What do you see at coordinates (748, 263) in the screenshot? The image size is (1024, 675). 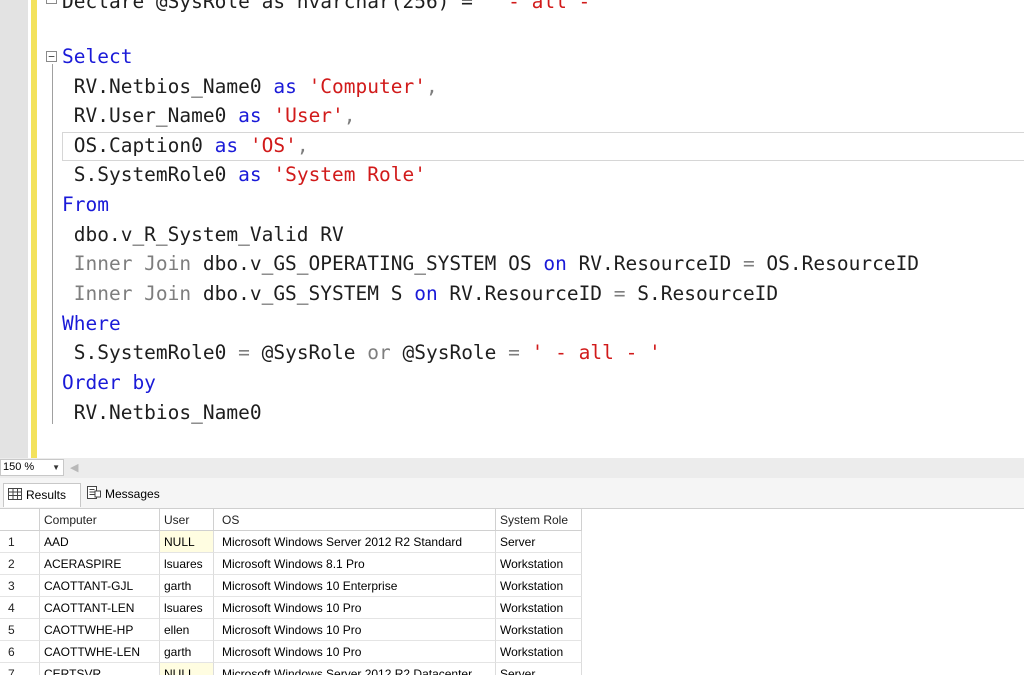 I see `code-operator: =` at bounding box center [748, 263].